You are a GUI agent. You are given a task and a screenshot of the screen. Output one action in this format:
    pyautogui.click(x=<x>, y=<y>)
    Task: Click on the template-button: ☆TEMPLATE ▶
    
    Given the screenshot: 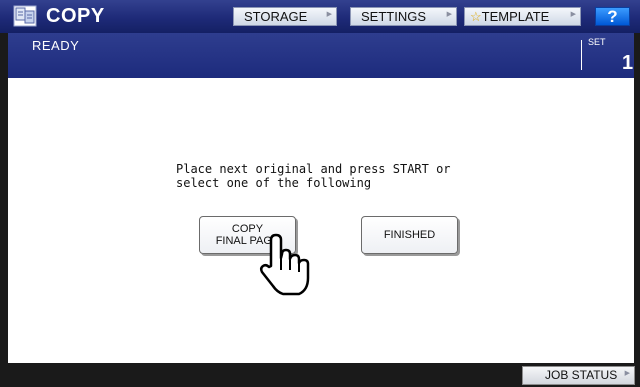 What is the action you would take?
    pyautogui.click(x=522, y=16)
    